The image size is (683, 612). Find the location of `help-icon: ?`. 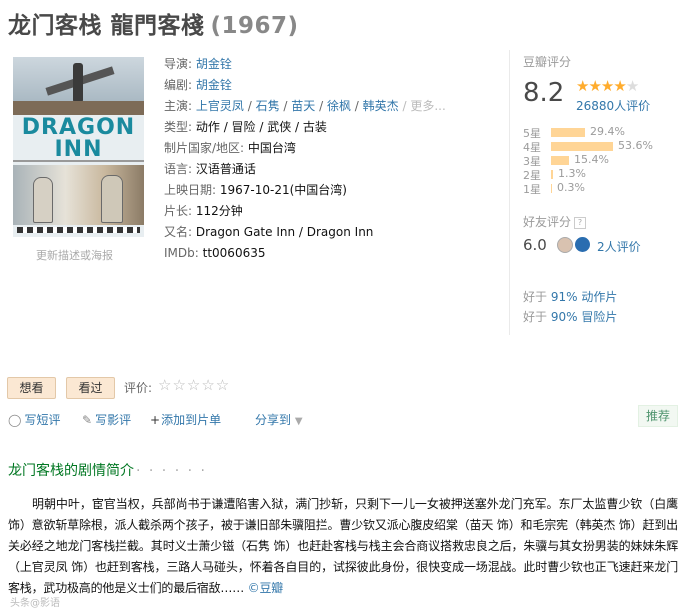

help-icon: ? is located at coordinates (580, 222).